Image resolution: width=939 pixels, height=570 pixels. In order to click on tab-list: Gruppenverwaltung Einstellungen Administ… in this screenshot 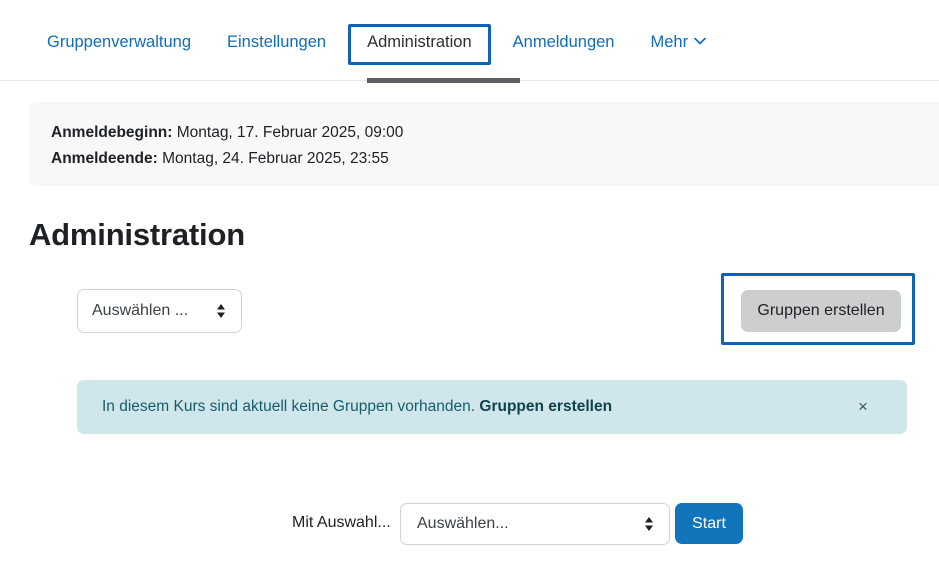, I will do `click(376, 52)`.